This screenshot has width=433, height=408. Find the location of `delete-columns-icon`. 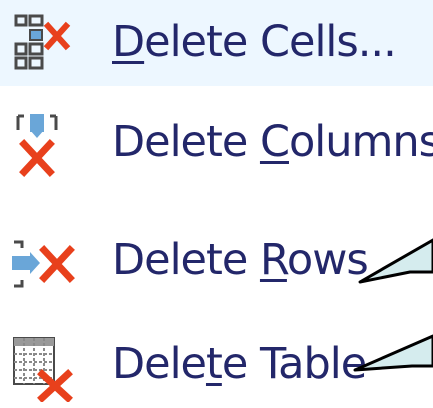

delete-columns-icon is located at coordinates (37, 145).